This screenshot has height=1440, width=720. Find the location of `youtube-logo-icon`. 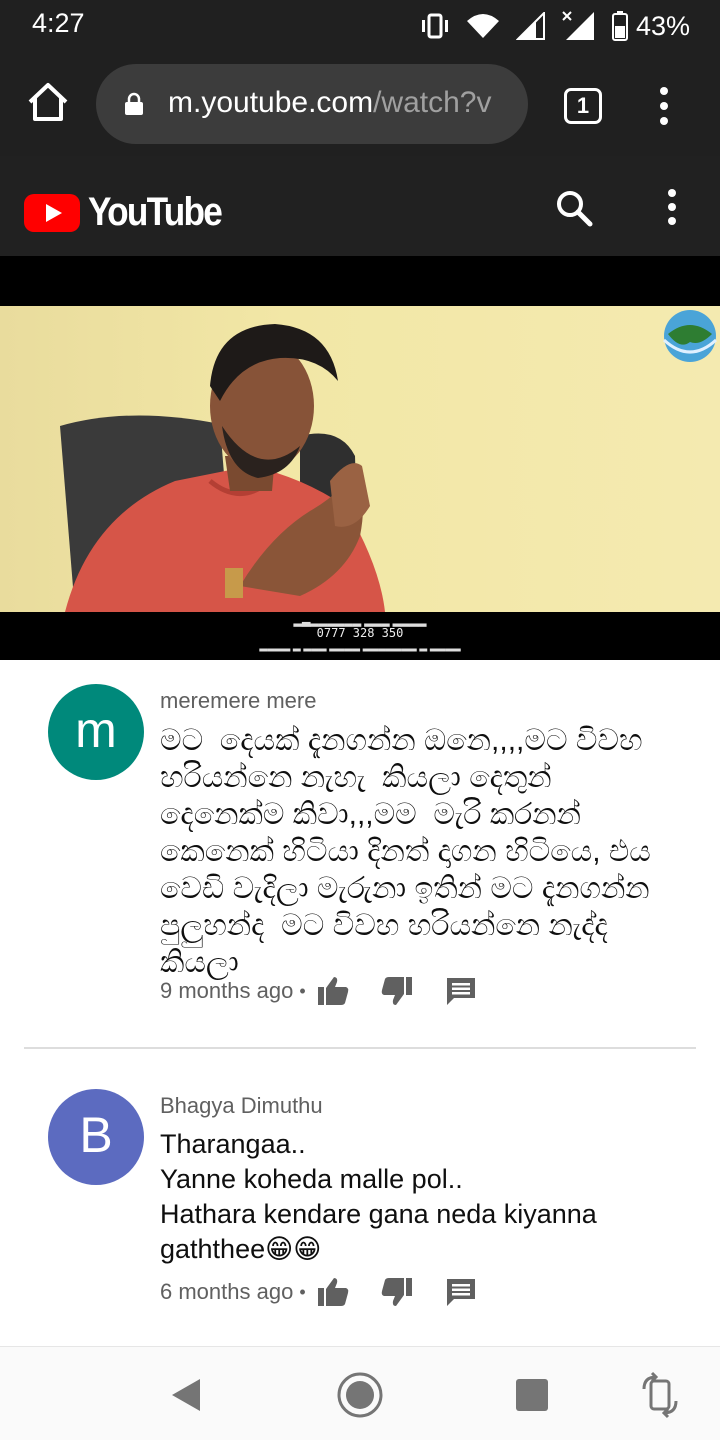

youtube-logo-icon is located at coordinates (52, 212).